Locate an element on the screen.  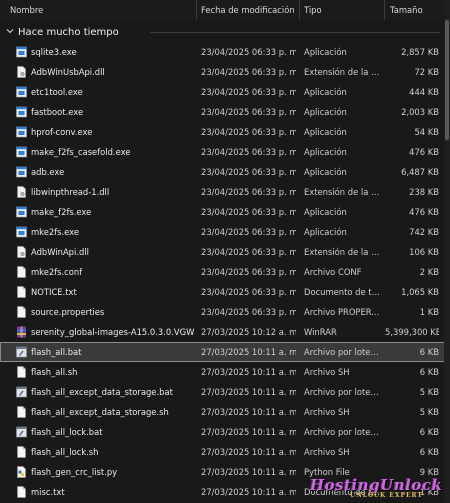
file-name: flash_all_lock.bat is located at coordinates (67, 432).